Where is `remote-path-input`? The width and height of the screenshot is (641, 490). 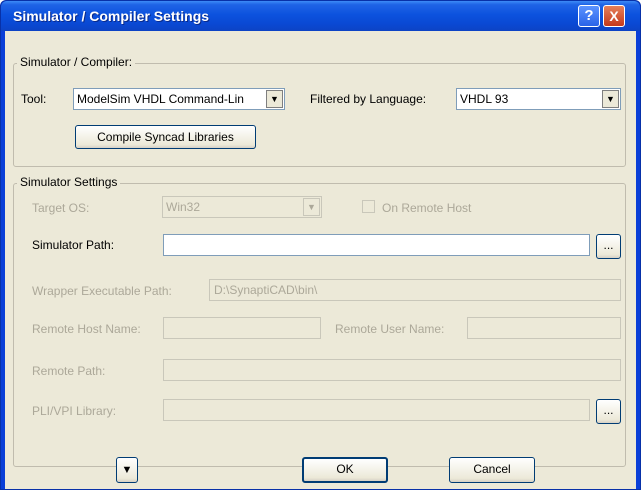
remote-path-input is located at coordinates (392, 370).